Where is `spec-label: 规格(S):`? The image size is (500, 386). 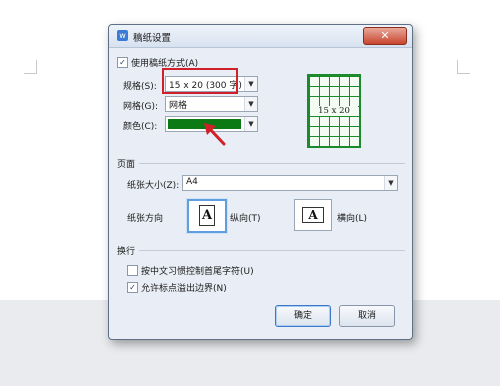 spec-label: 规格(S): is located at coordinates (140, 87).